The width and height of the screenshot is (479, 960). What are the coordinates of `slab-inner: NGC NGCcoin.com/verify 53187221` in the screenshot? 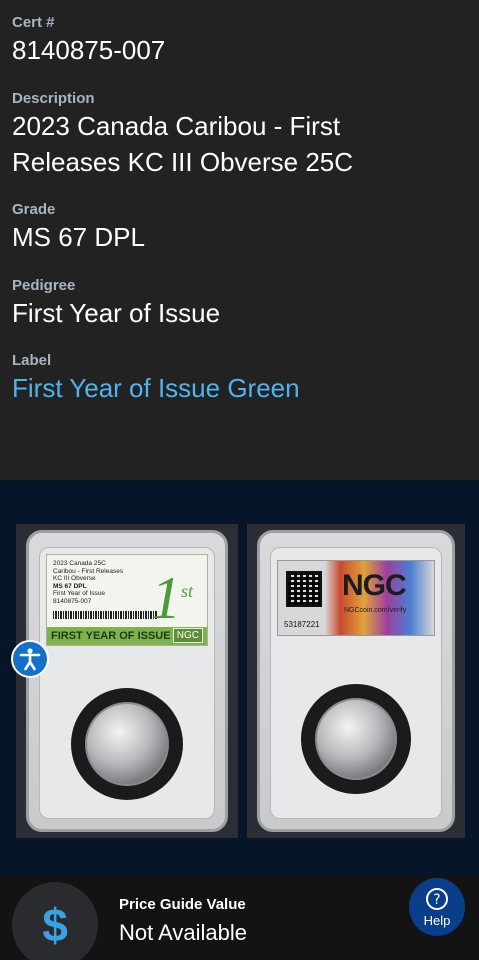 It's located at (356, 683).